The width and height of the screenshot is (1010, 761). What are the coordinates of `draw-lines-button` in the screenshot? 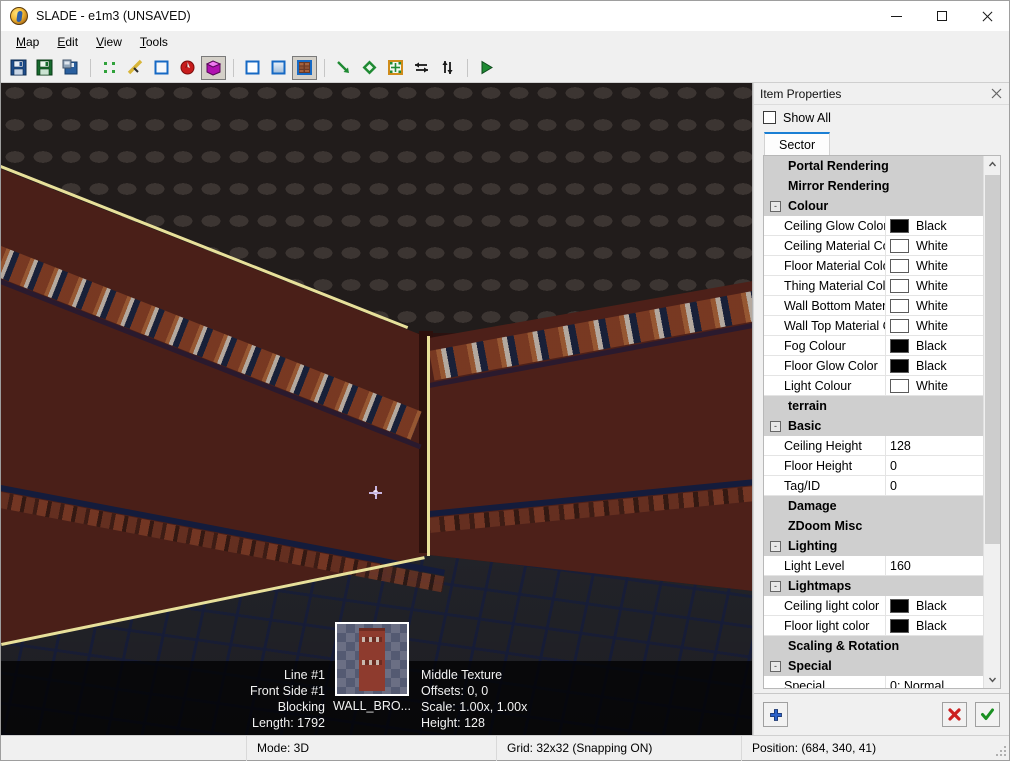 It's located at (343, 68).